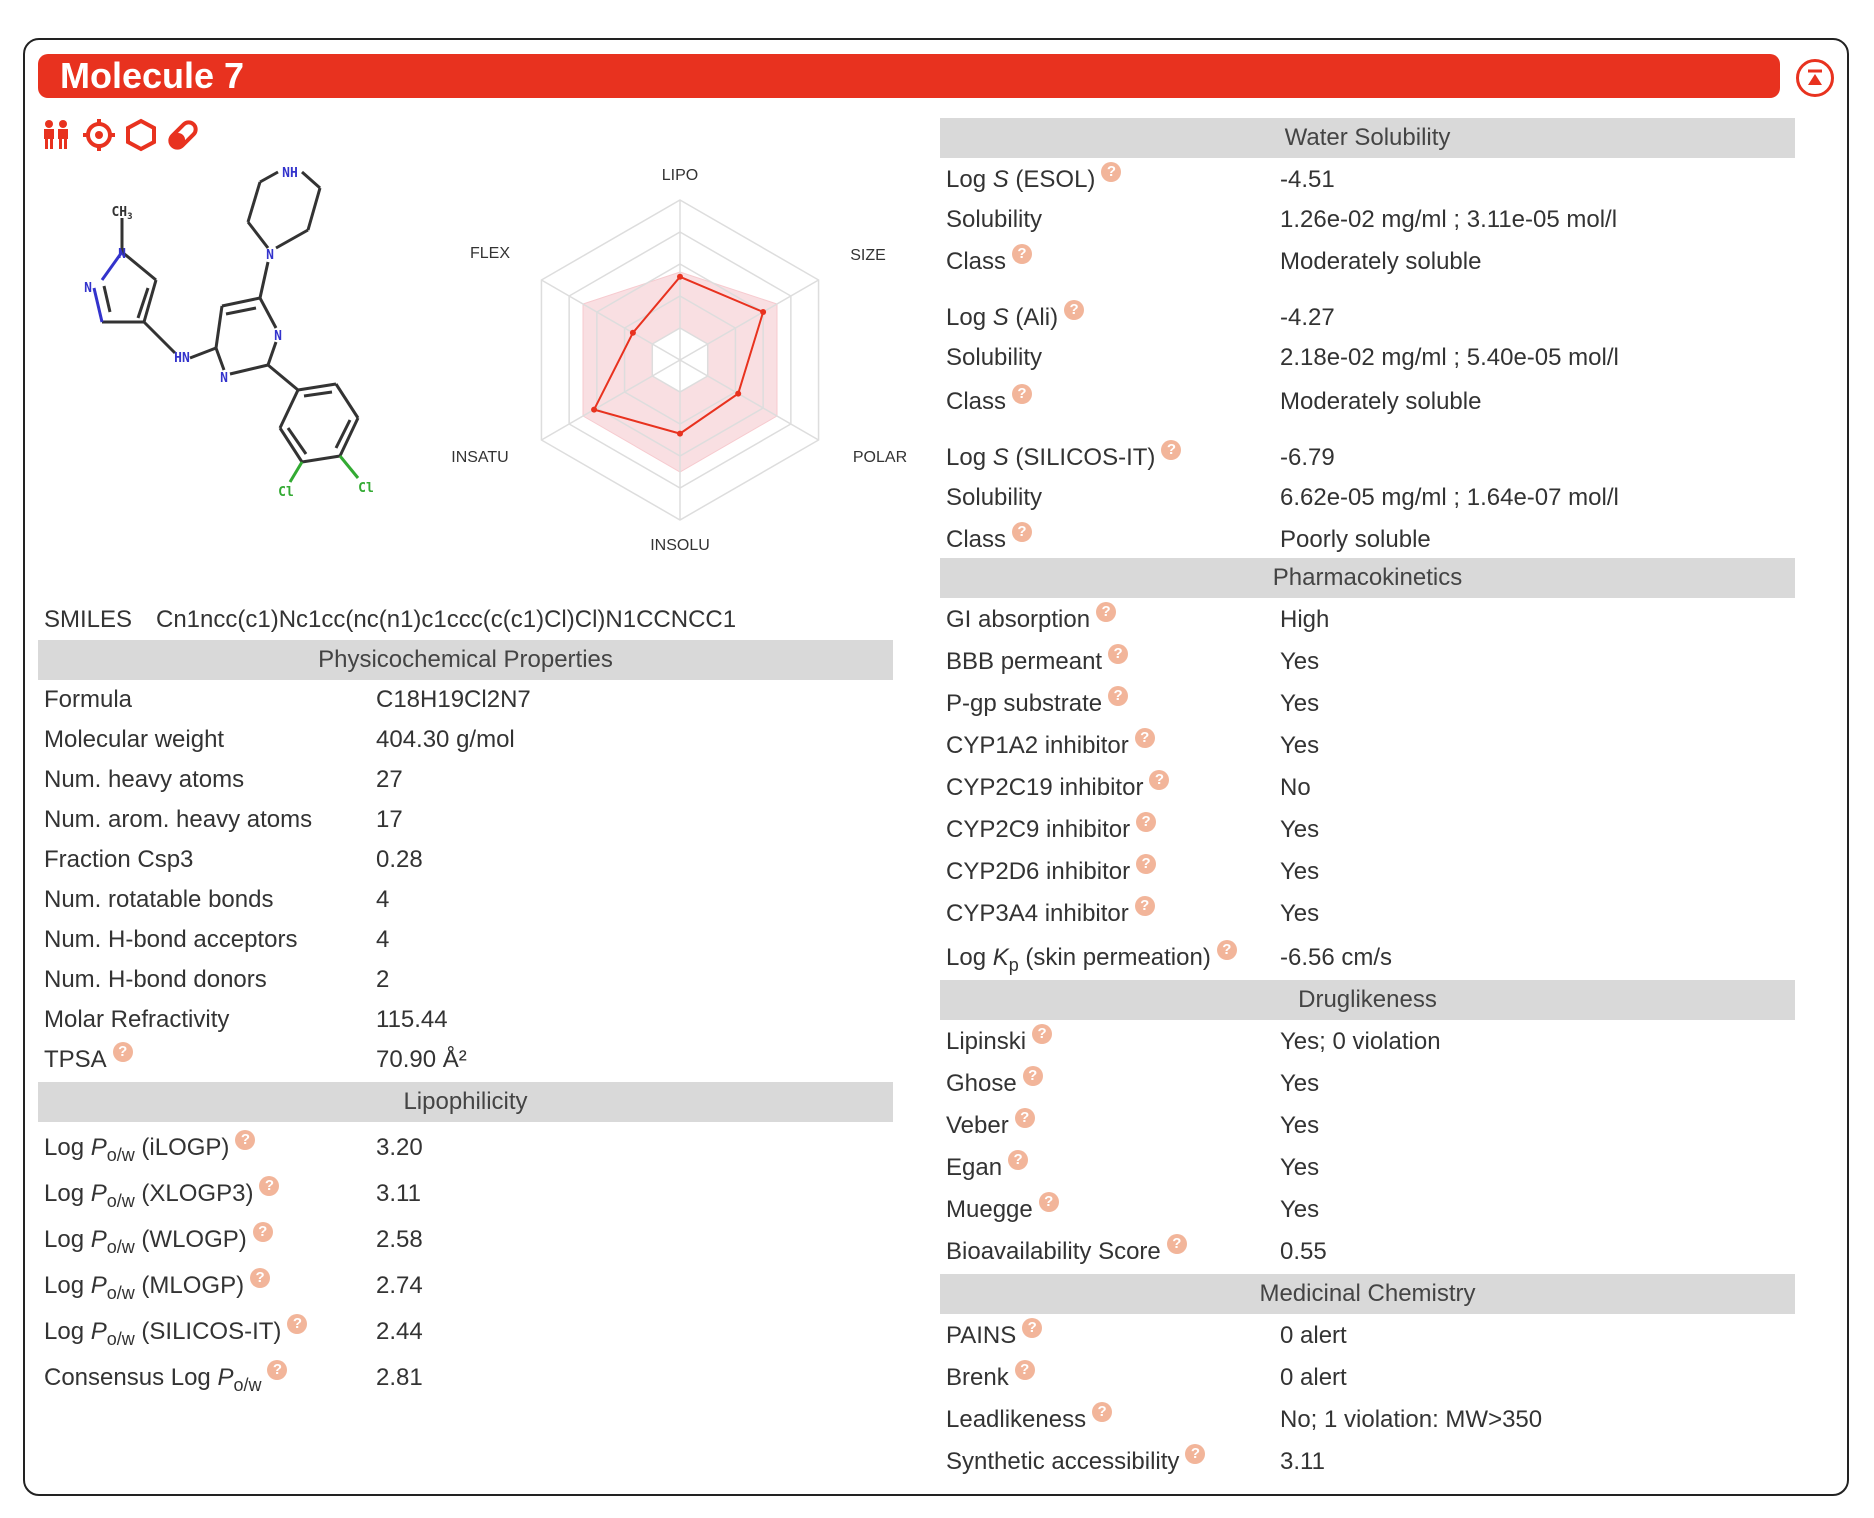 This screenshot has width=1874, height=1518. What do you see at coordinates (120, 1338) in the screenshot?
I see `ow-subscript: o/w` at bounding box center [120, 1338].